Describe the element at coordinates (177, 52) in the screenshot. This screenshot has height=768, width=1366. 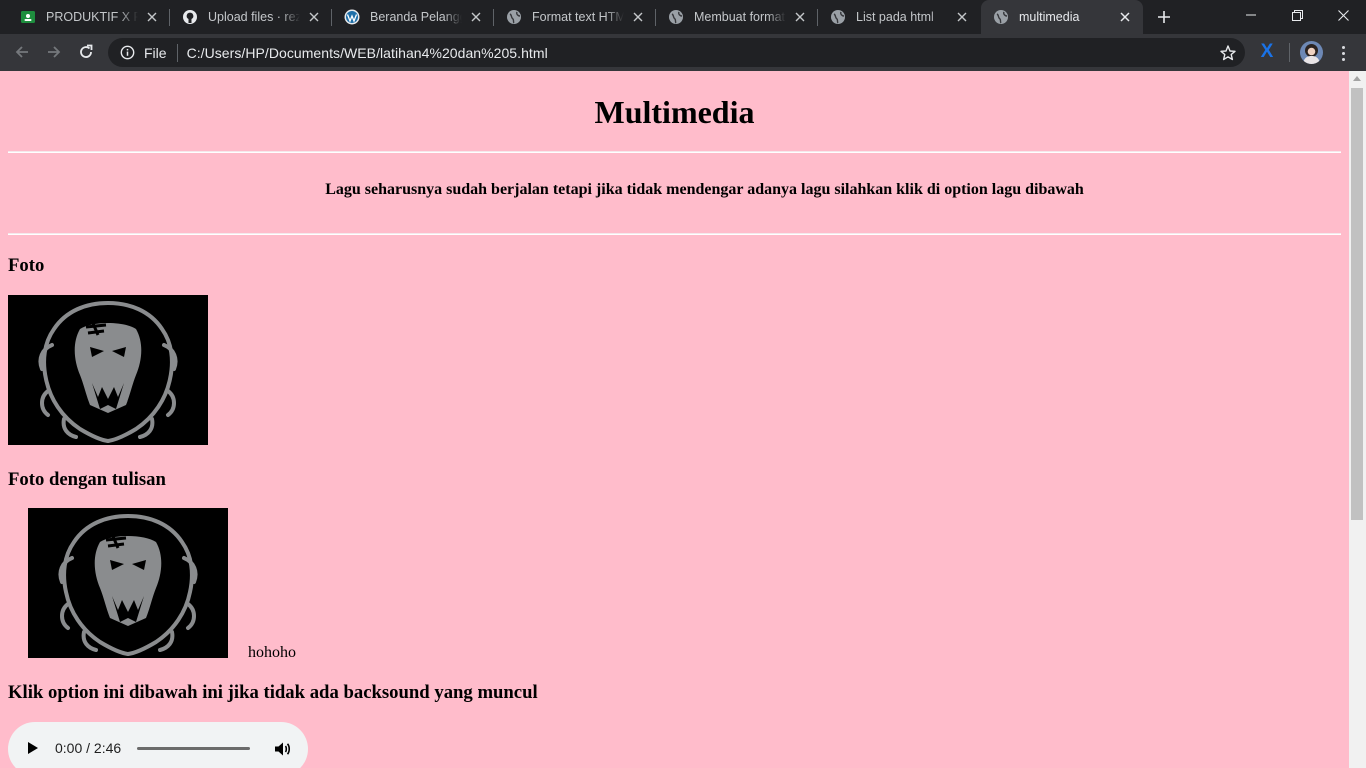
I see `address-divider` at that location.